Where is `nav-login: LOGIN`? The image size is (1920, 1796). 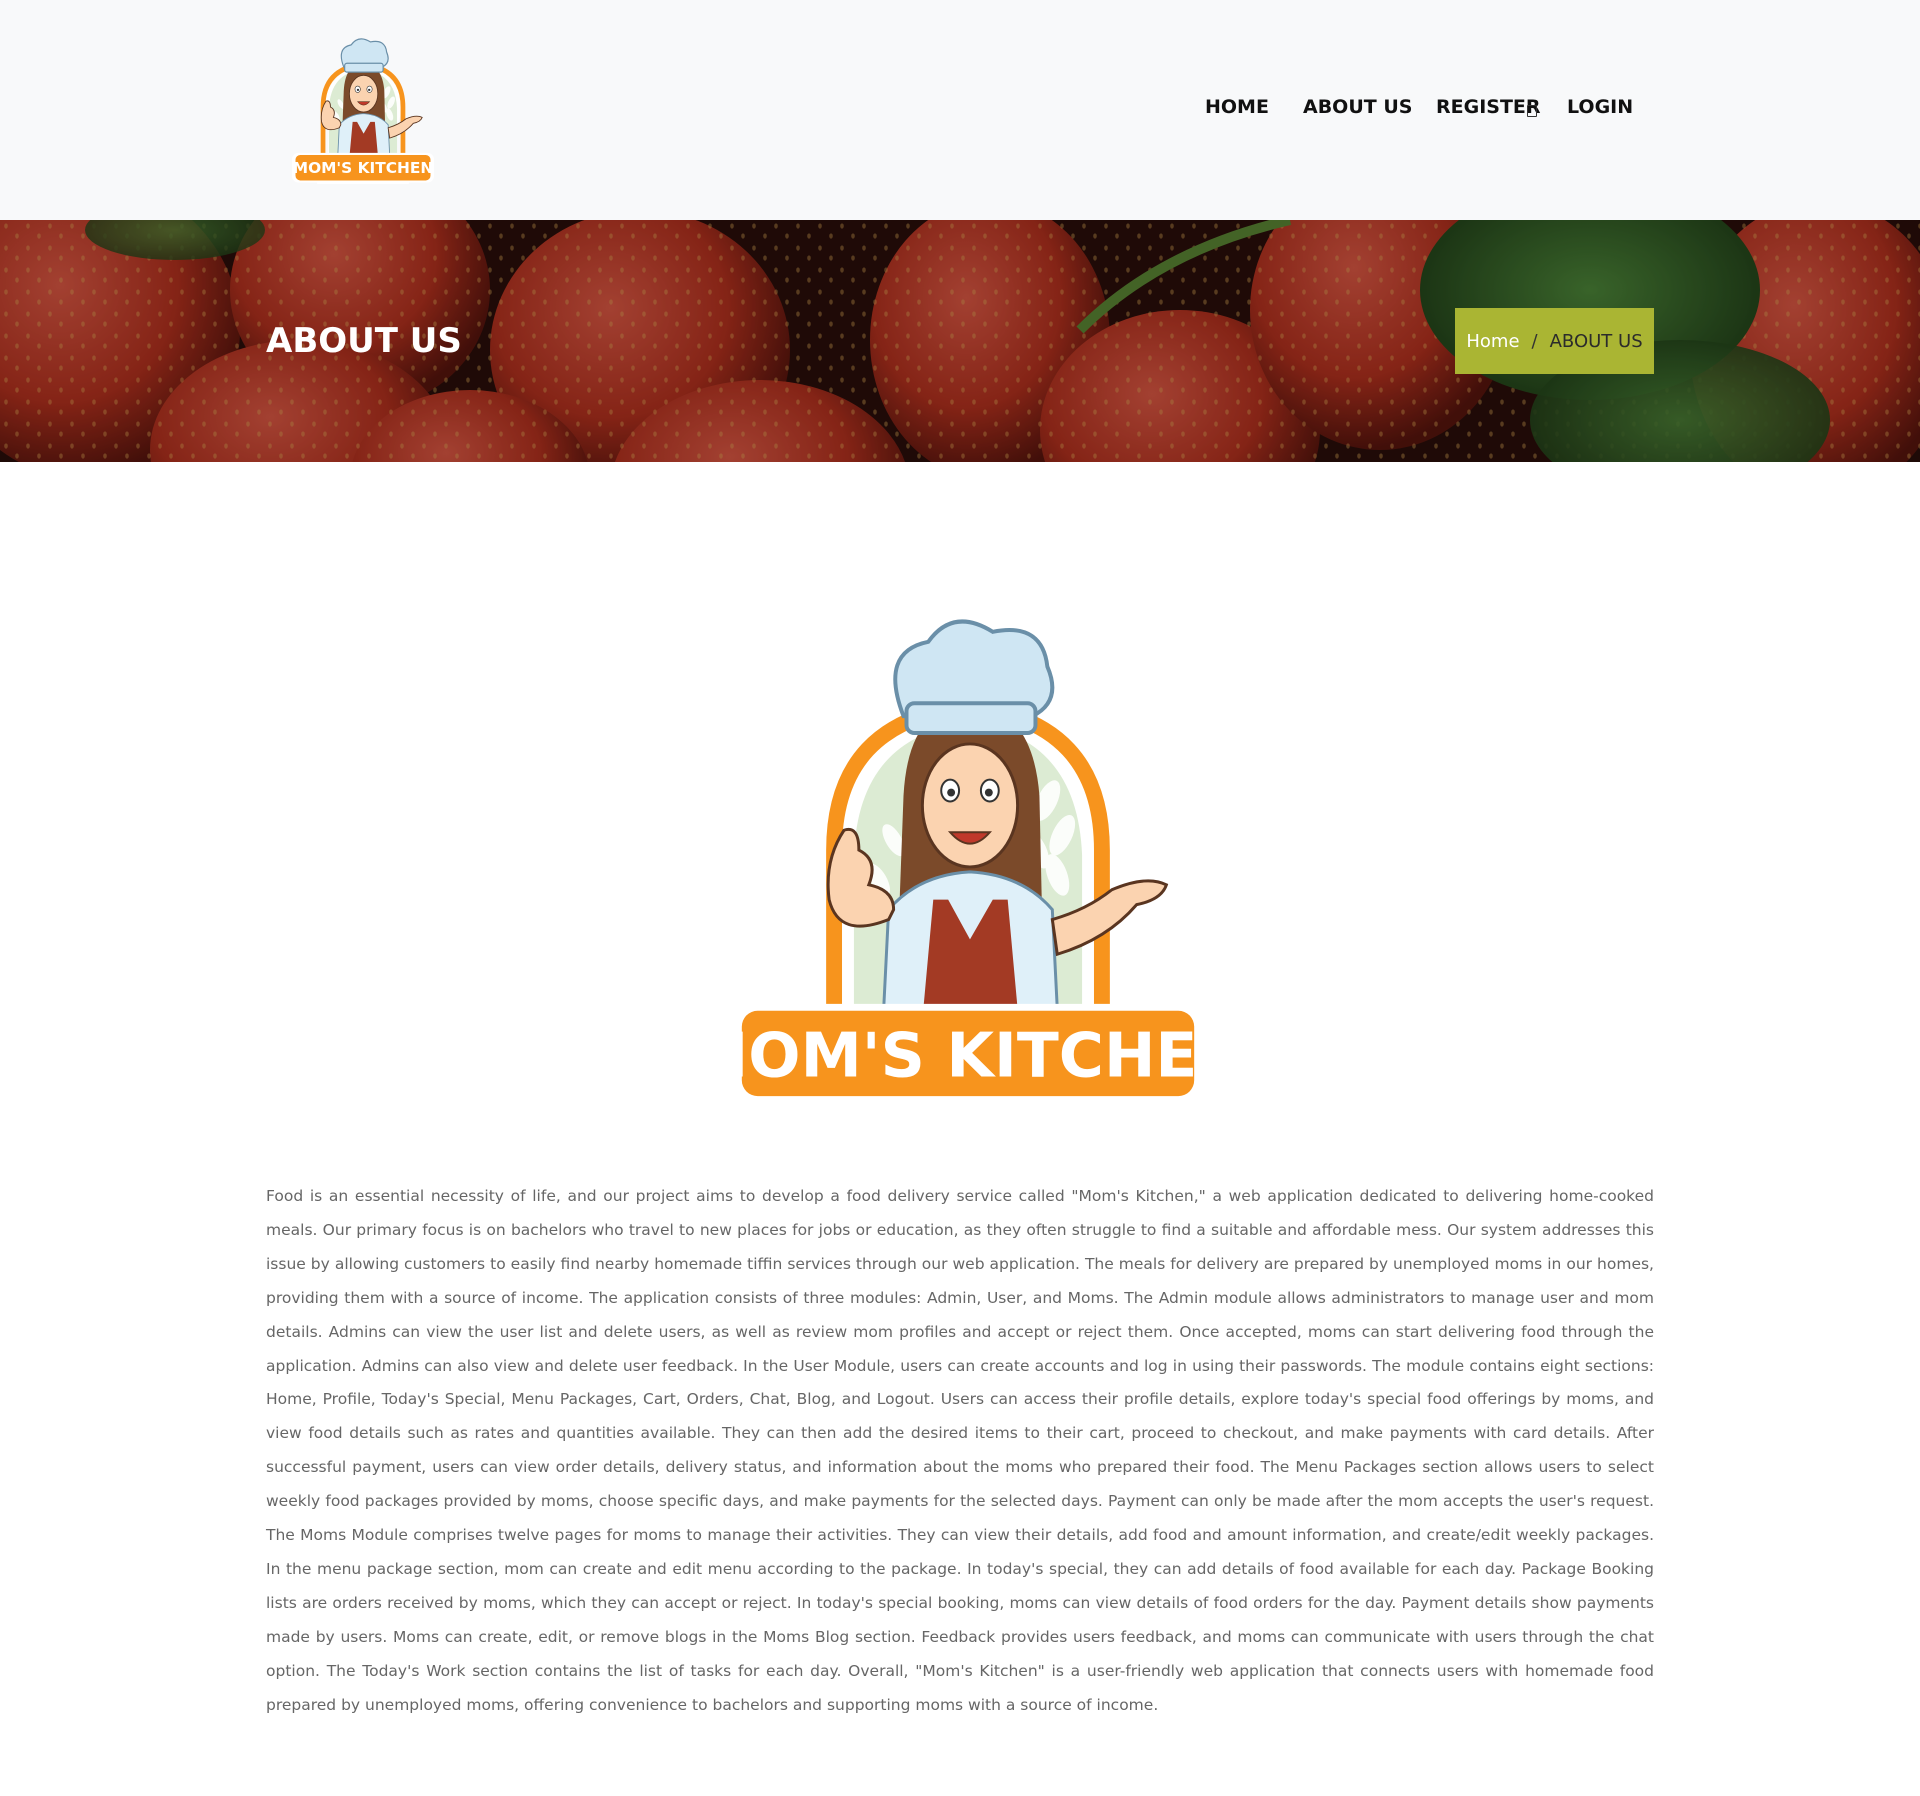
nav-login: LOGIN is located at coordinates (1600, 107).